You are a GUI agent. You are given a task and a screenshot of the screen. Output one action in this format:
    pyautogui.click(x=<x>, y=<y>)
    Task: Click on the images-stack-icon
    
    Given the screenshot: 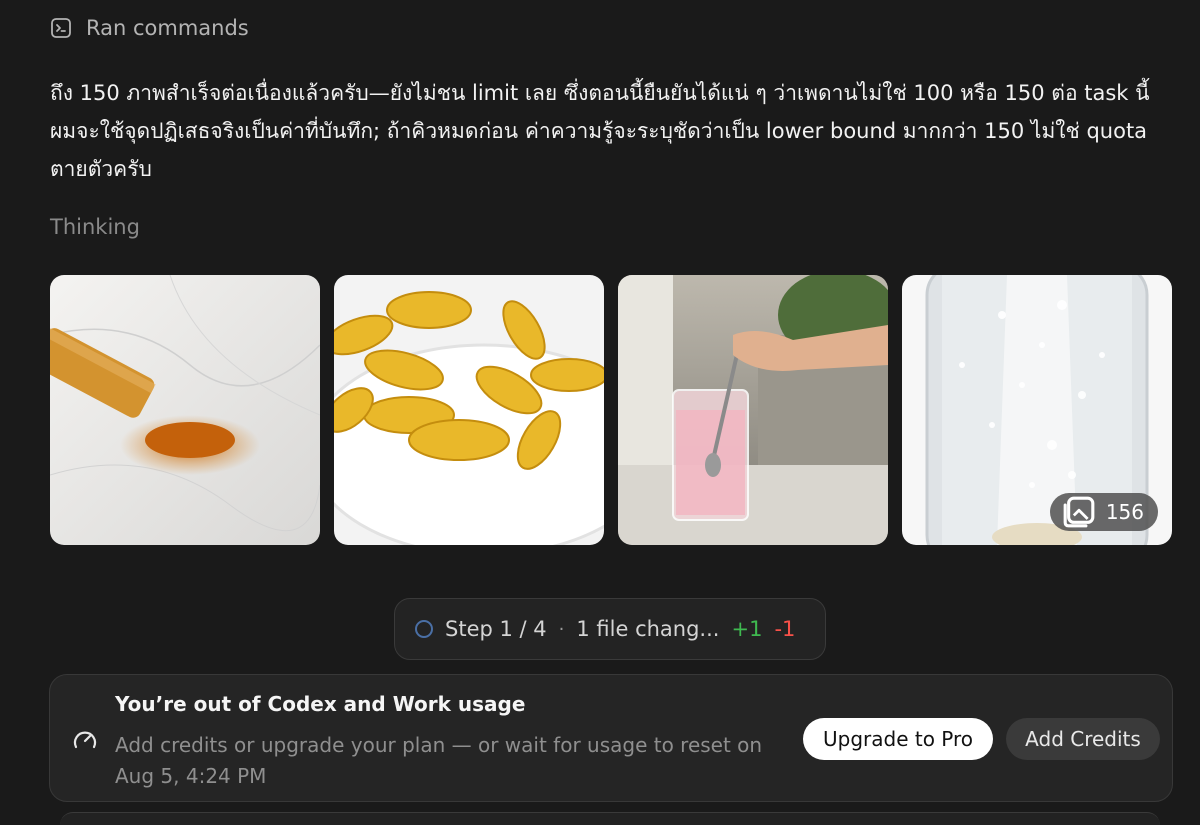 What is the action you would take?
    pyautogui.click(x=1079, y=512)
    